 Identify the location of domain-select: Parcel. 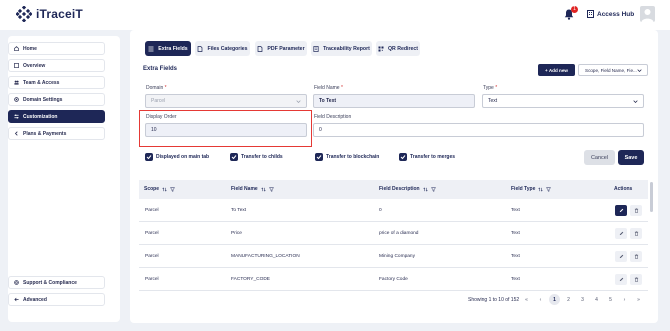
(226, 101).